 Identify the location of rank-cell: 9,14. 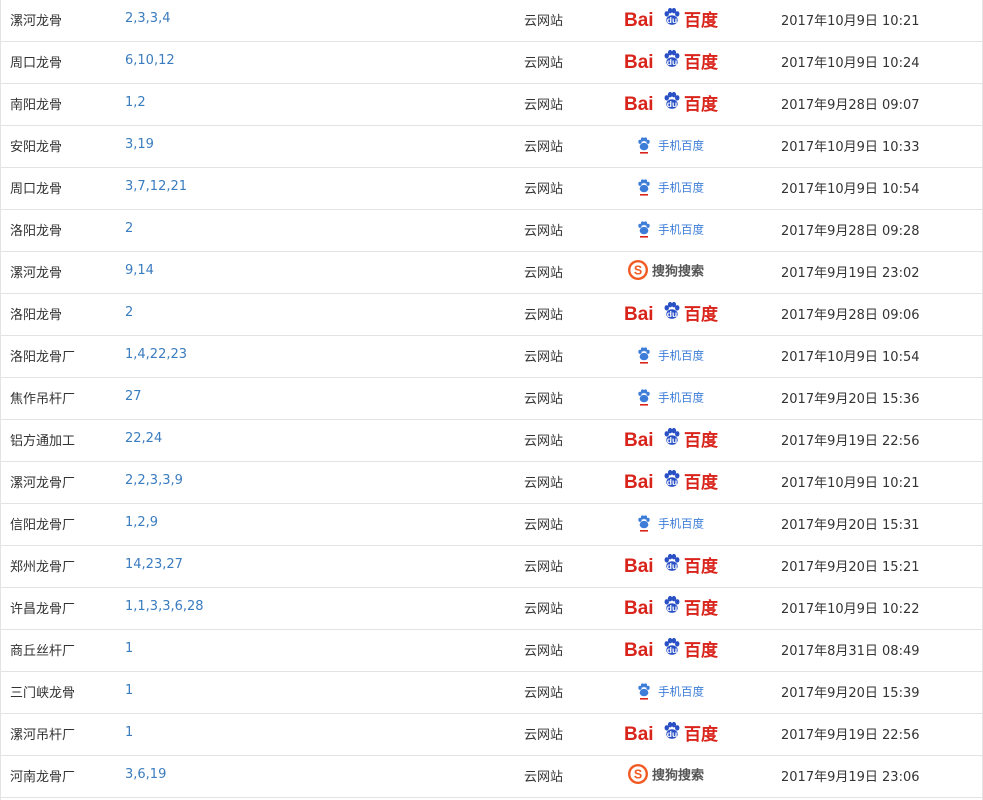
(324, 272).